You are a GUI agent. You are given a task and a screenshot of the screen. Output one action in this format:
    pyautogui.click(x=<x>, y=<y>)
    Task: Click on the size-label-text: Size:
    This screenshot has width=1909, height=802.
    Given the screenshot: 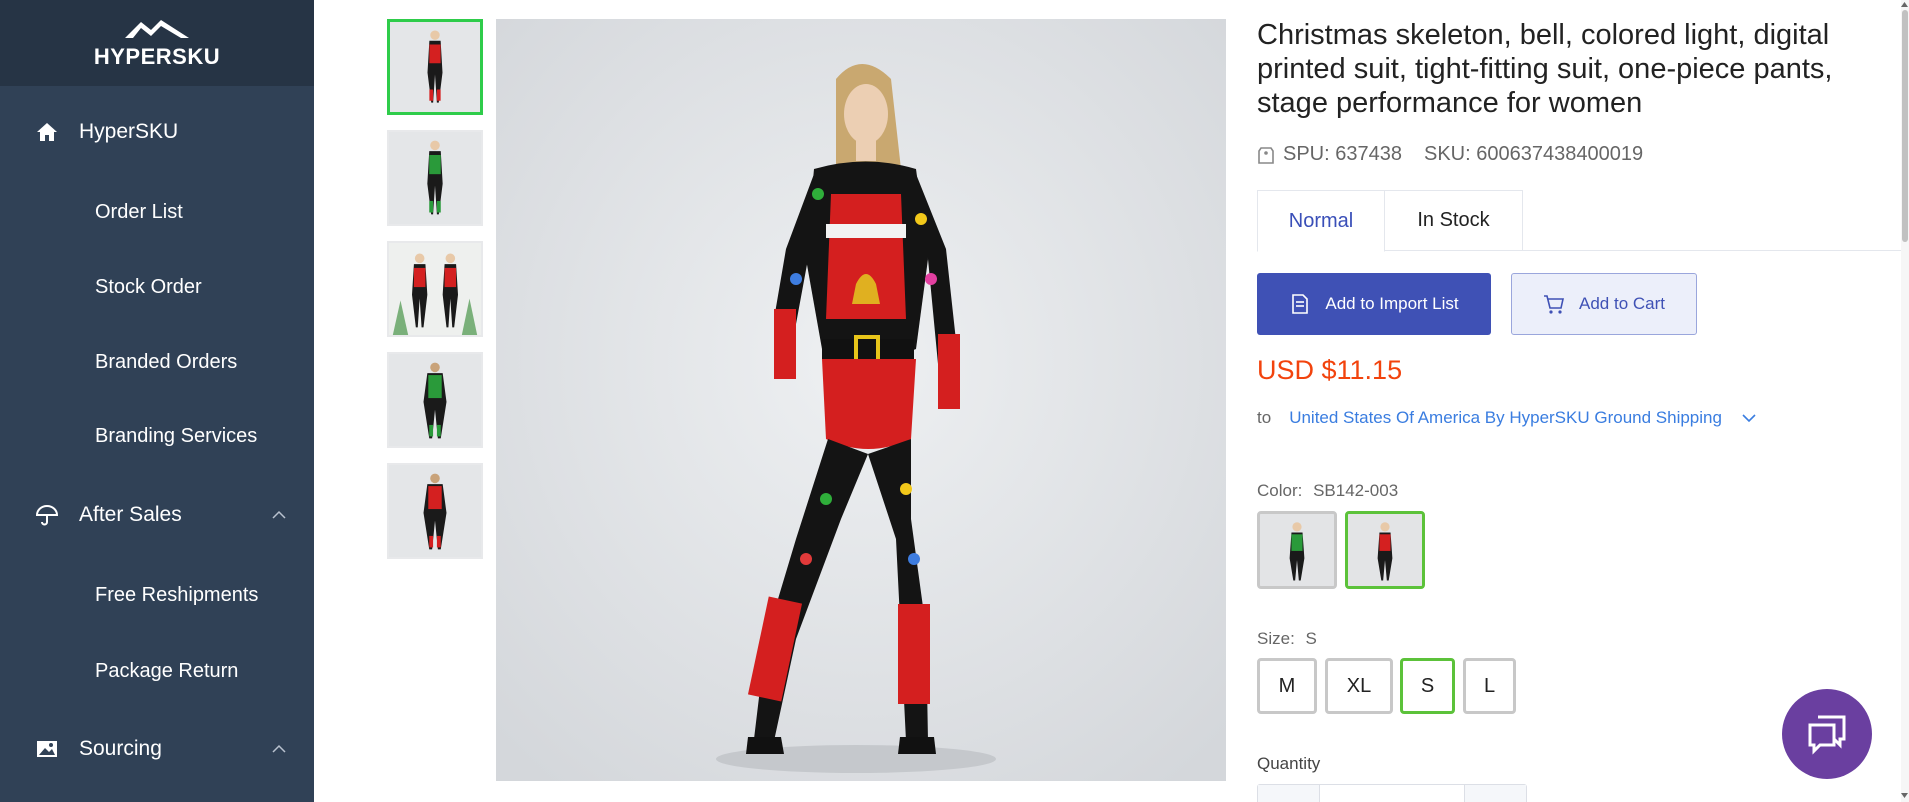 What is the action you would take?
    pyautogui.click(x=1276, y=638)
    